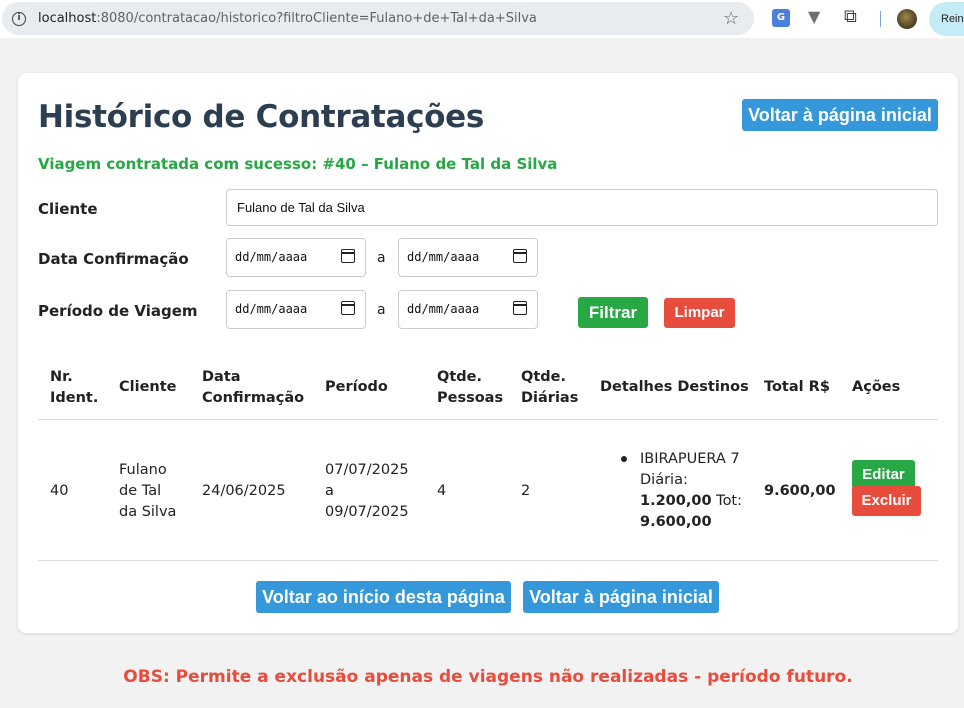 This screenshot has width=964, height=708. What do you see at coordinates (876, 387) in the screenshot?
I see `column-header-acoes: Ações` at bounding box center [876, 387].